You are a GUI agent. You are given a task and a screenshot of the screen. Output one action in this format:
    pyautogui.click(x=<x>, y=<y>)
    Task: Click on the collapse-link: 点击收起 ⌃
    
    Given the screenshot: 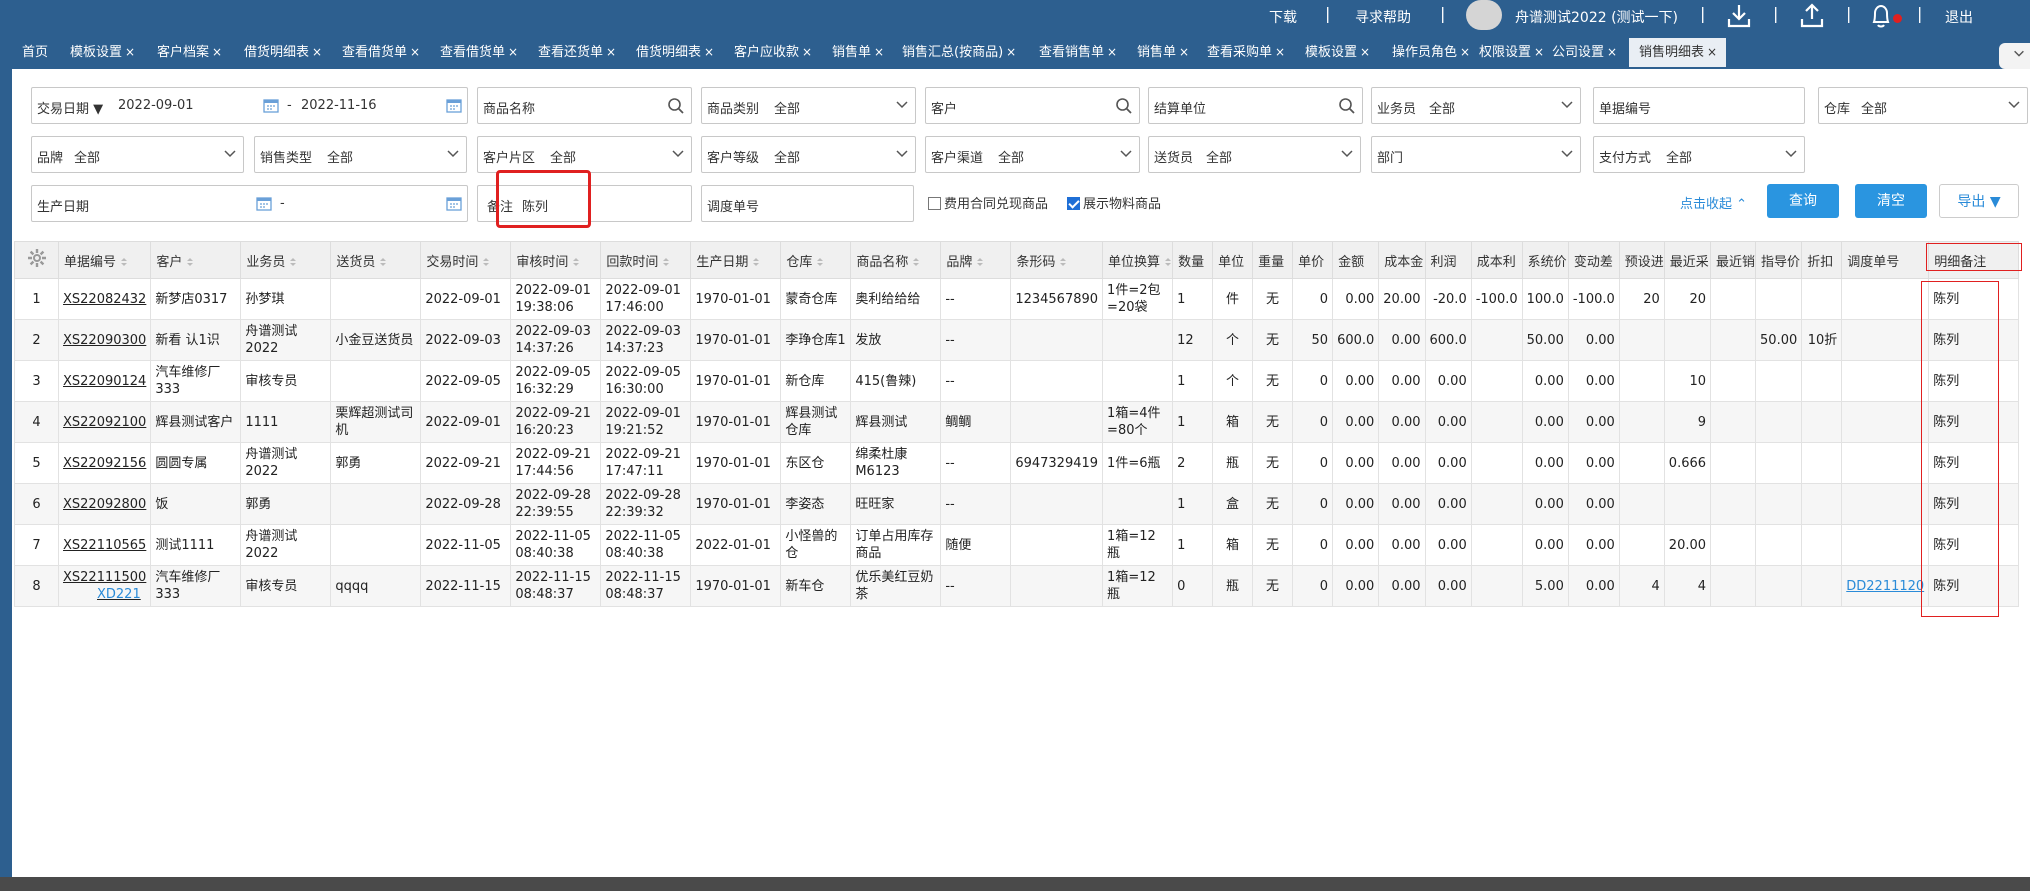 What is the action you would take?
    pyautogui.click(x=1713, y=202)
    